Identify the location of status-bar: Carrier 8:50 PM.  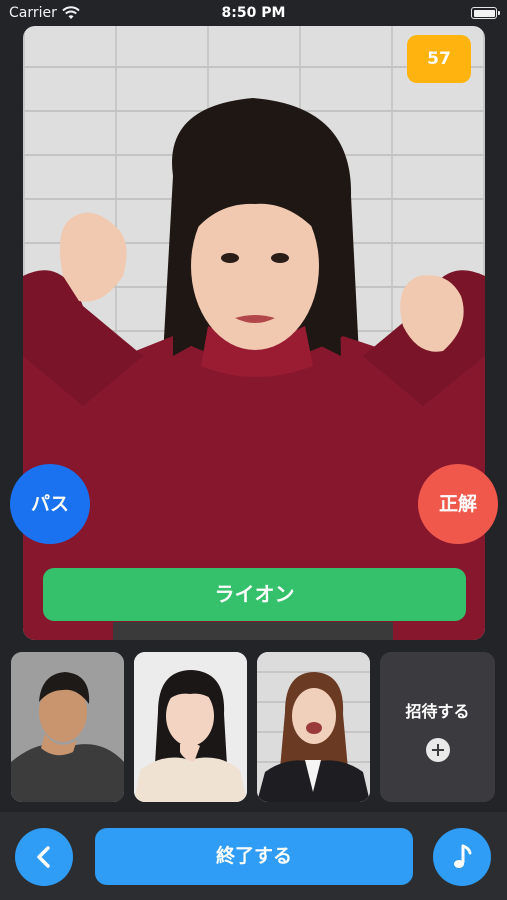
(253, 13).